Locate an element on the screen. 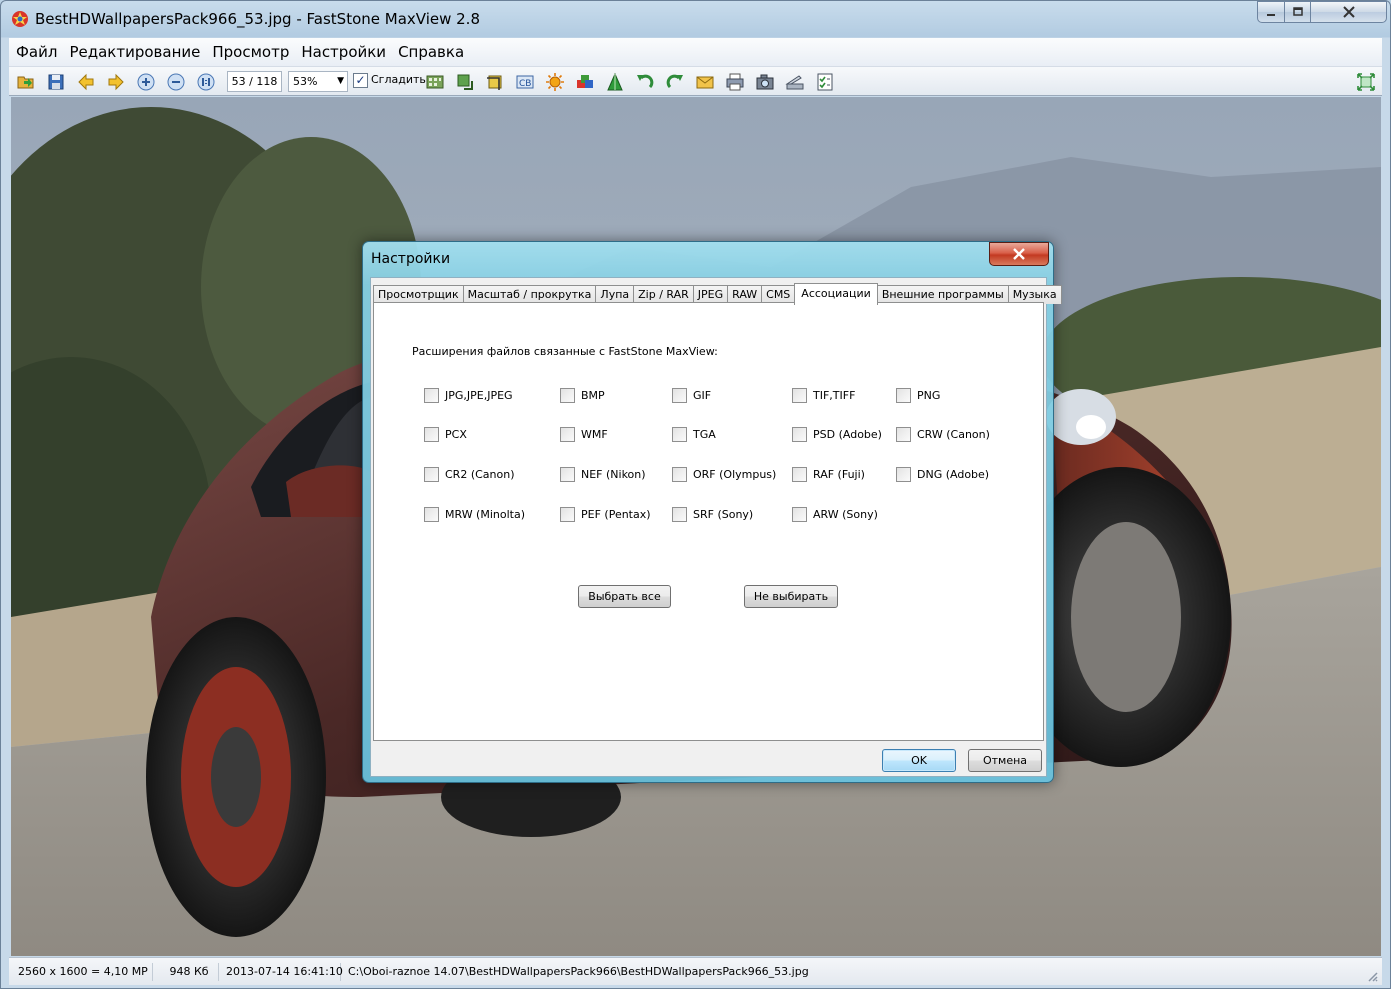  menu-file: Файл is located at coordinates (36, 52).